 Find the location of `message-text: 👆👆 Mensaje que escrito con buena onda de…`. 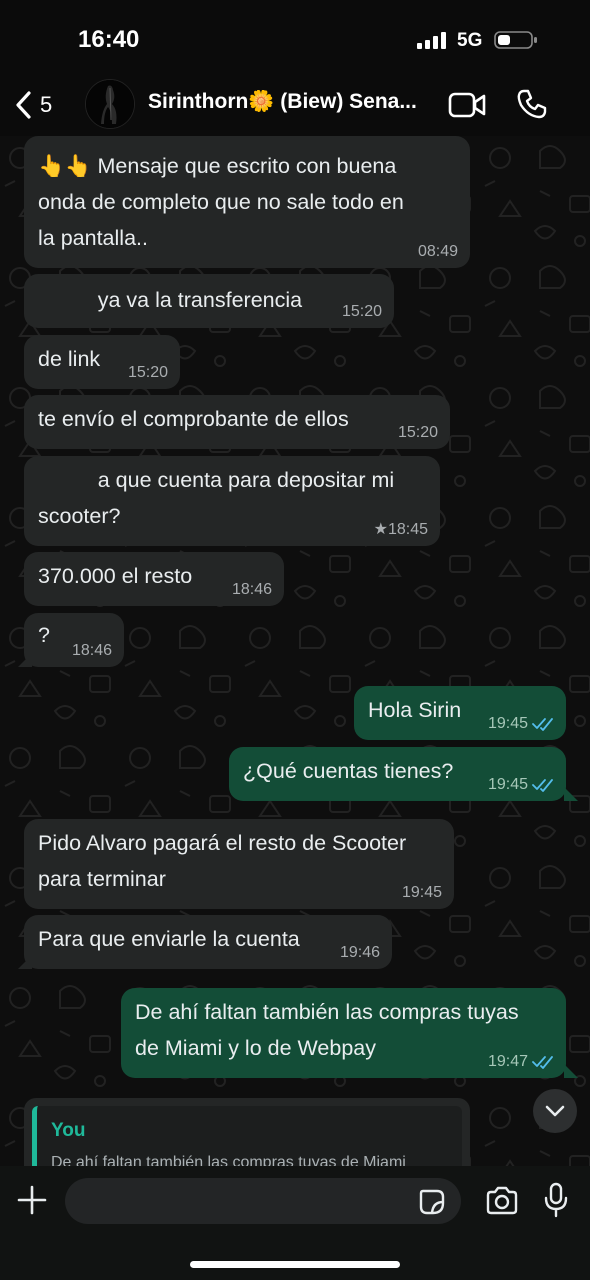

message-text: 👆👆 Mensaje que escrito con buena onda de… is located at coordinates (221, 202).